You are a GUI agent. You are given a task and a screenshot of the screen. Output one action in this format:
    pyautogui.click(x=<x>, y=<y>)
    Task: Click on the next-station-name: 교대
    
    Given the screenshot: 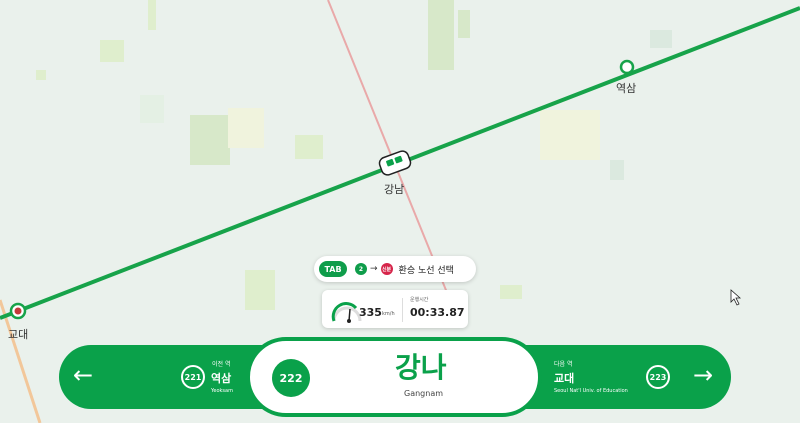 What is the action you would take?
    pyautogui.click(x=564, y=378)
    